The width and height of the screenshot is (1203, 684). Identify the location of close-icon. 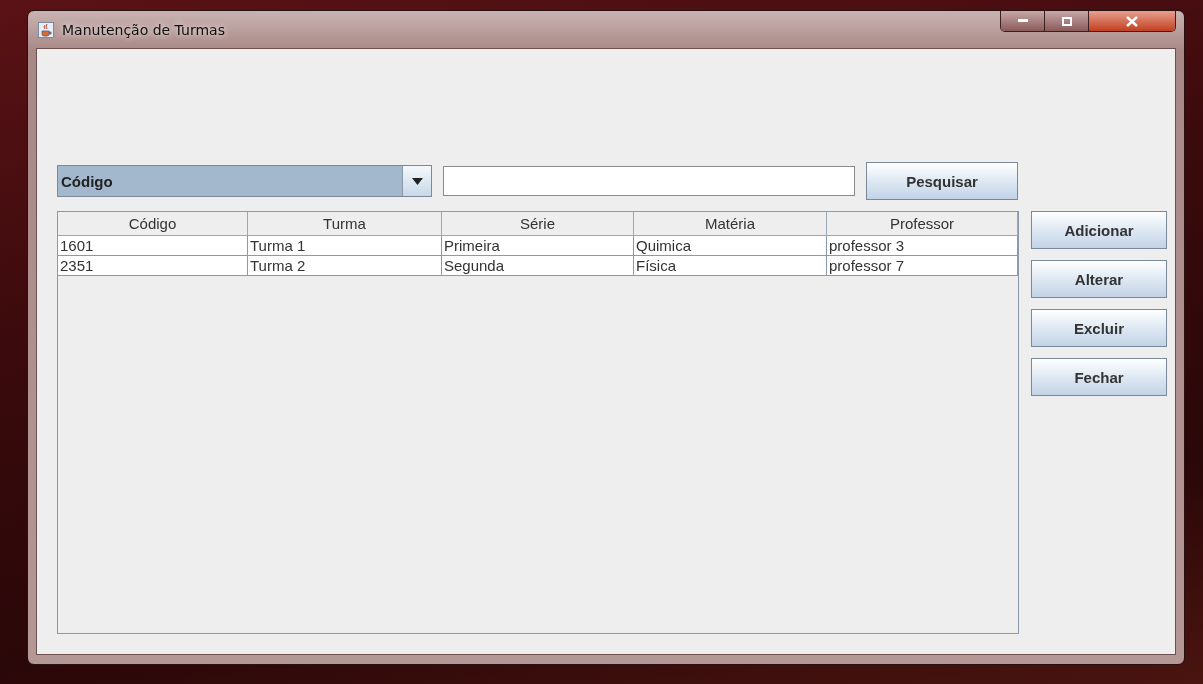
(1132, 21).